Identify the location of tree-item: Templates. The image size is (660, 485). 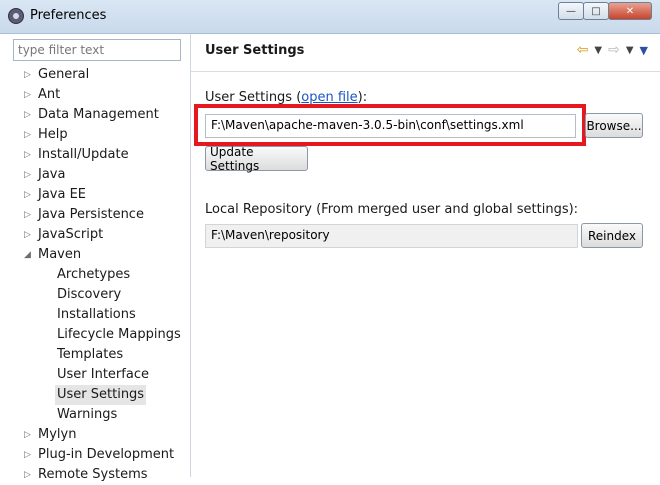
(95, 355).